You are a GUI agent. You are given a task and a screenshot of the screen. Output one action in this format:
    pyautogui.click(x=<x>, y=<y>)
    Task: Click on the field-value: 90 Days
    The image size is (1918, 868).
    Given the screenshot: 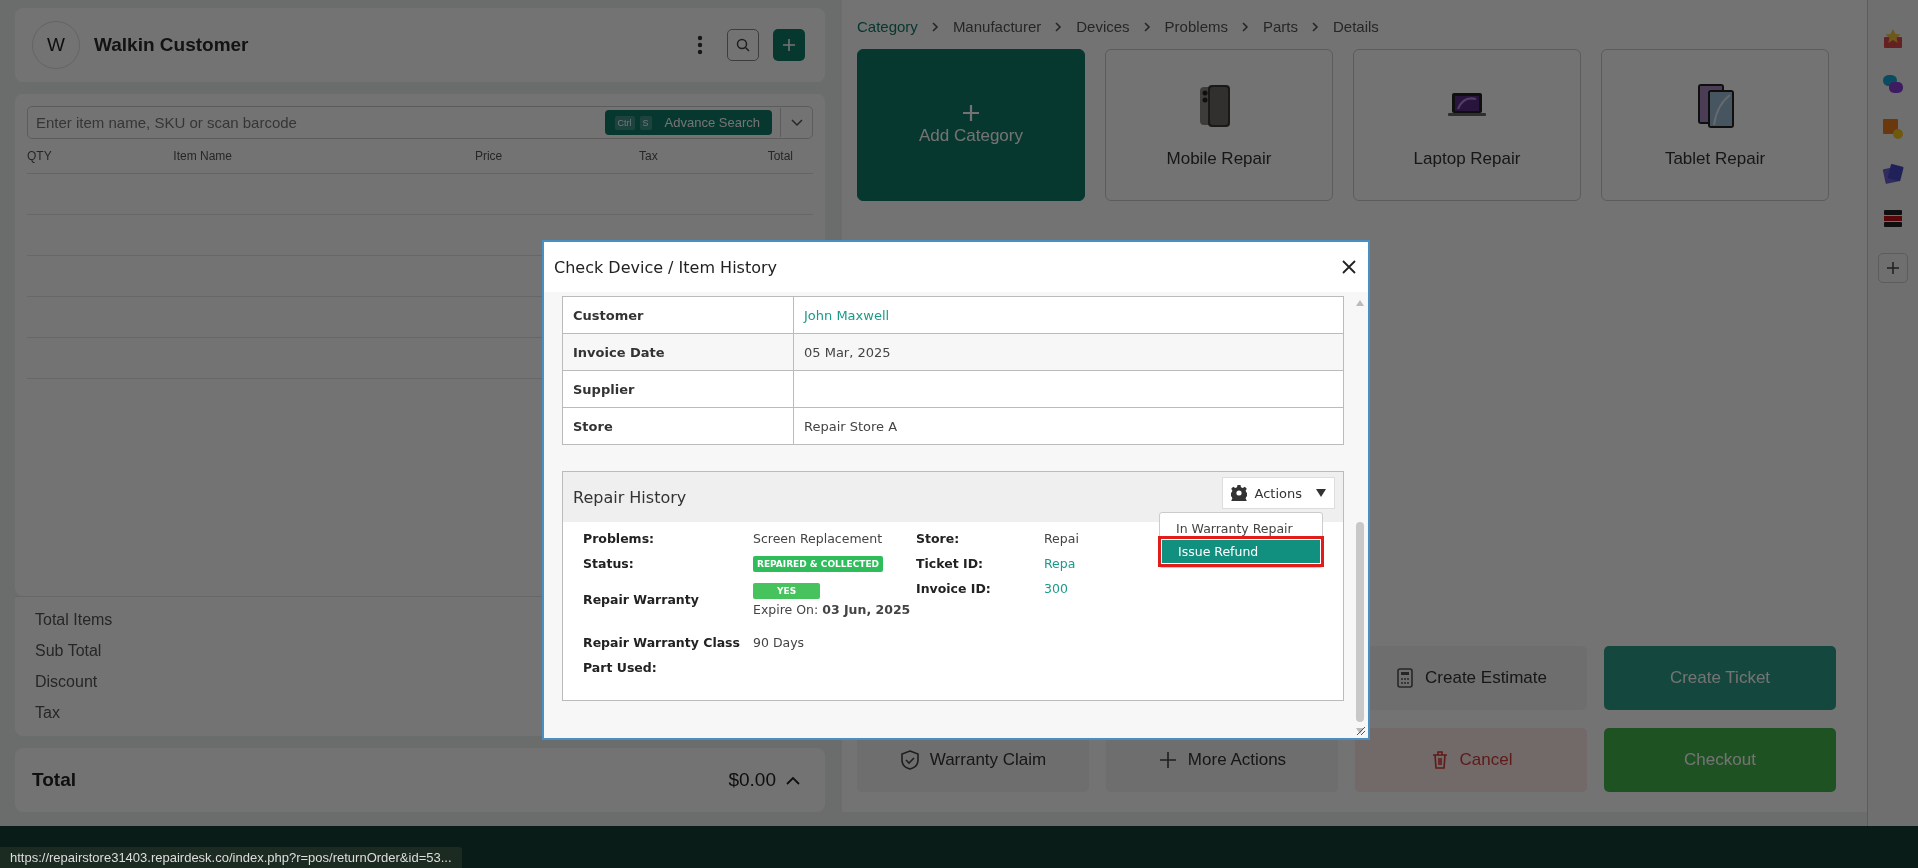 What is the action you would take?
    pyautogui.click(x=779, y=642)
    